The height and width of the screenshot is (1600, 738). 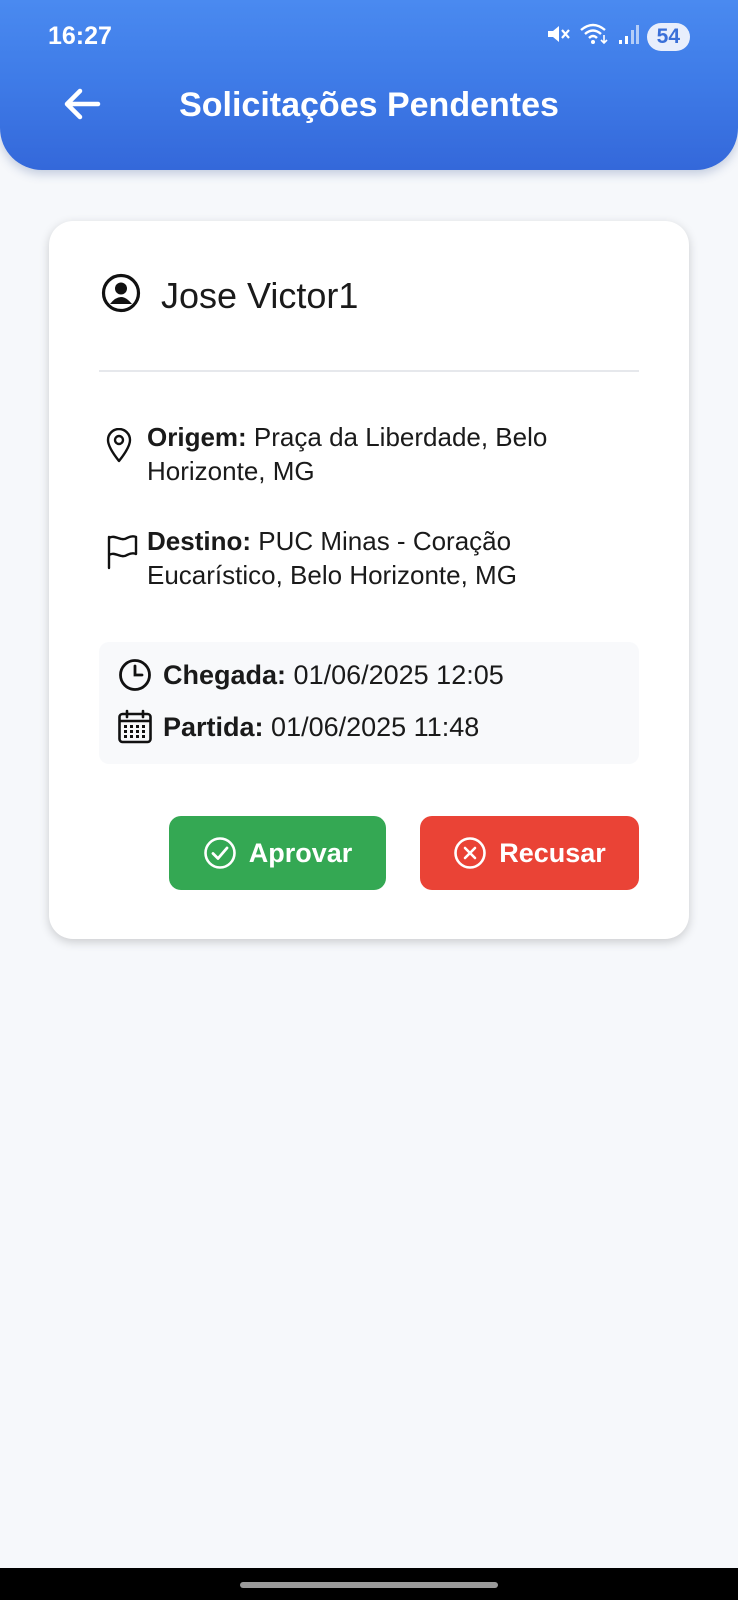 I want to click on x-circle-icon, so click(x=470, y=853).